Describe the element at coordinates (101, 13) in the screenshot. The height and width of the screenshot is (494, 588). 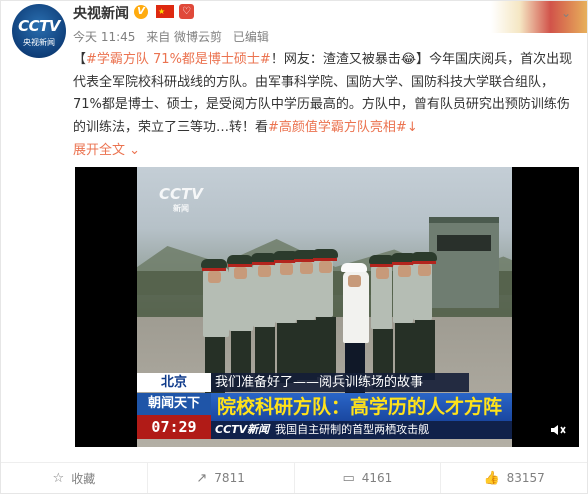
I see `author-name: 央视新闻` at that location.